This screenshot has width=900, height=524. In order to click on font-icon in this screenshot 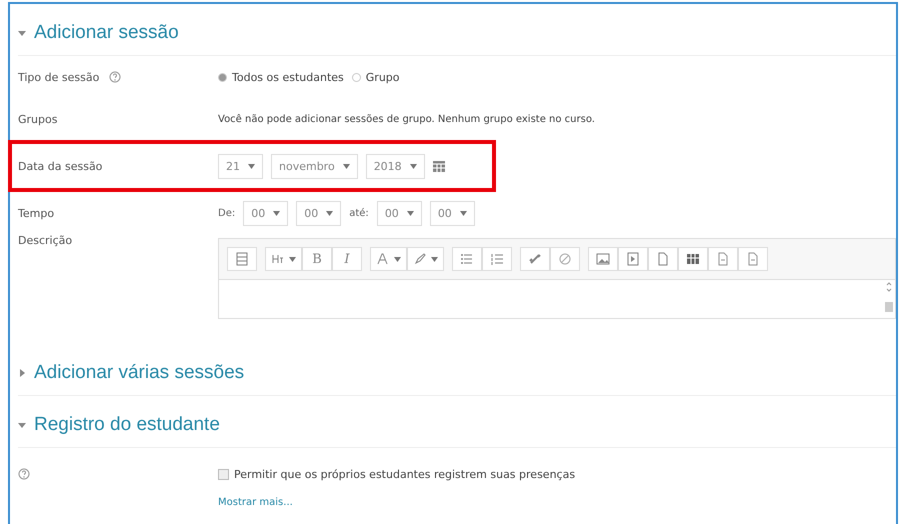, I will do `click(383, 259)`.